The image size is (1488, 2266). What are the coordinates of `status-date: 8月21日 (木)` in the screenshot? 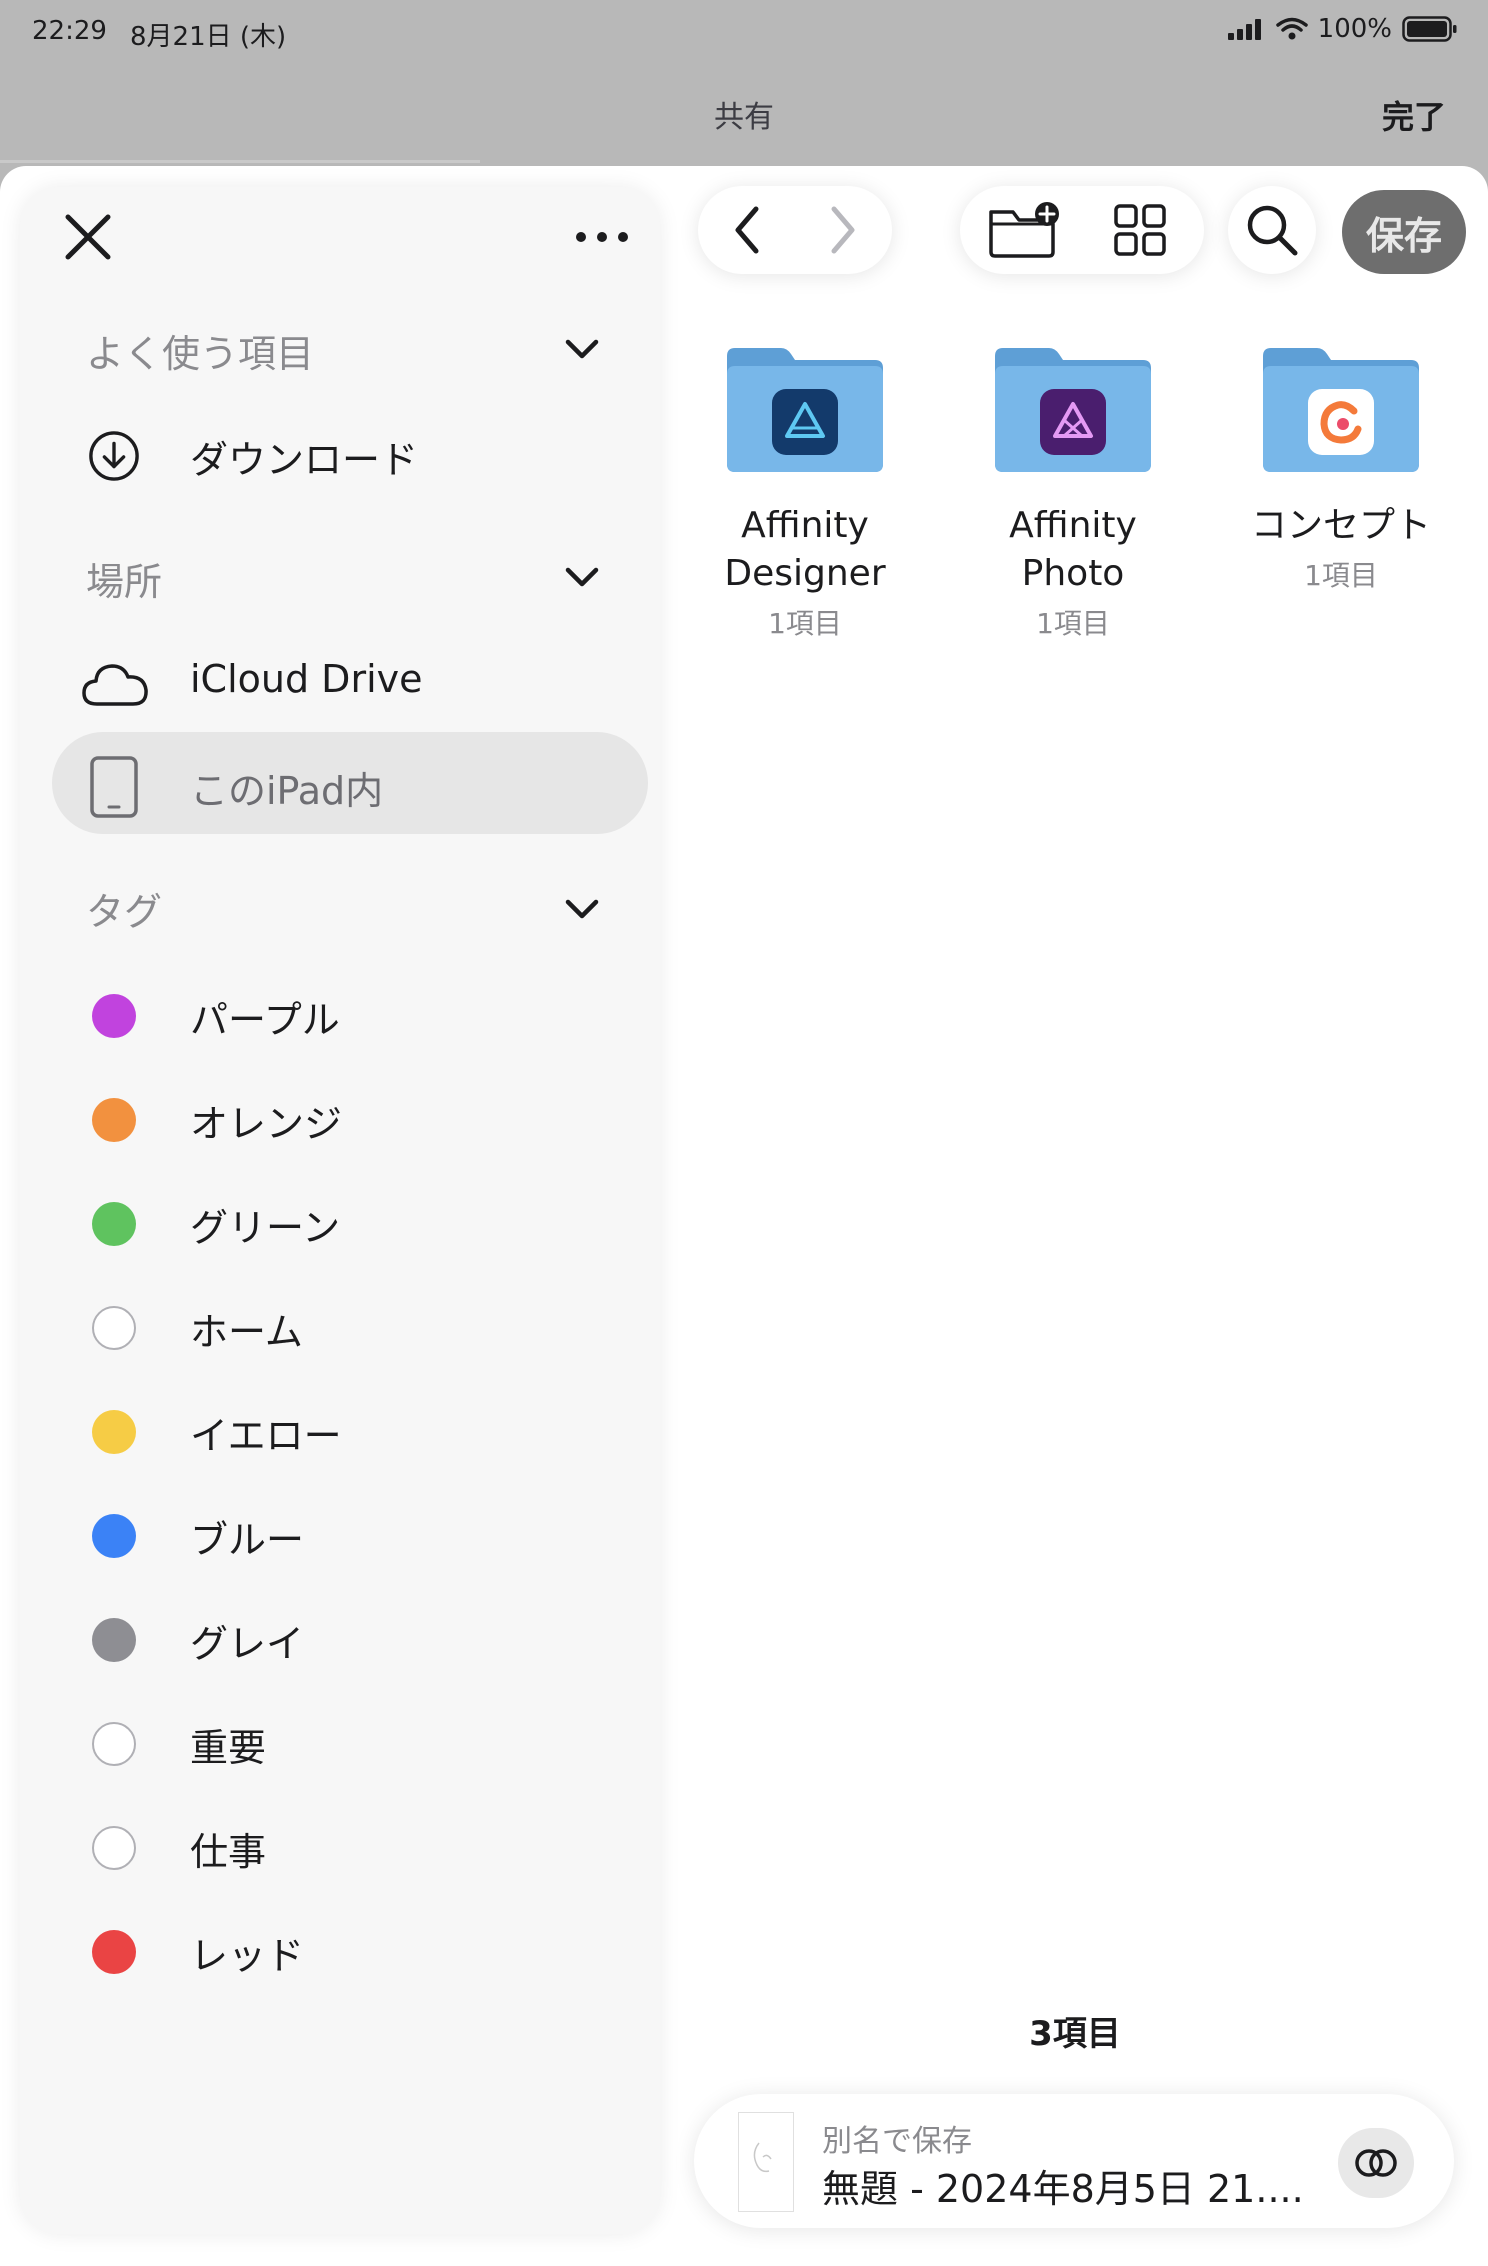 It's located at (208, 37).